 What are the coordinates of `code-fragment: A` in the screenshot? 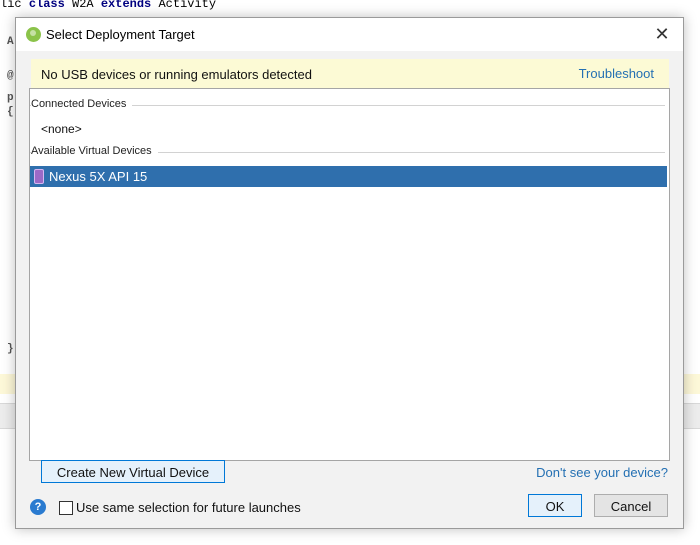 It's located at (10, 42).